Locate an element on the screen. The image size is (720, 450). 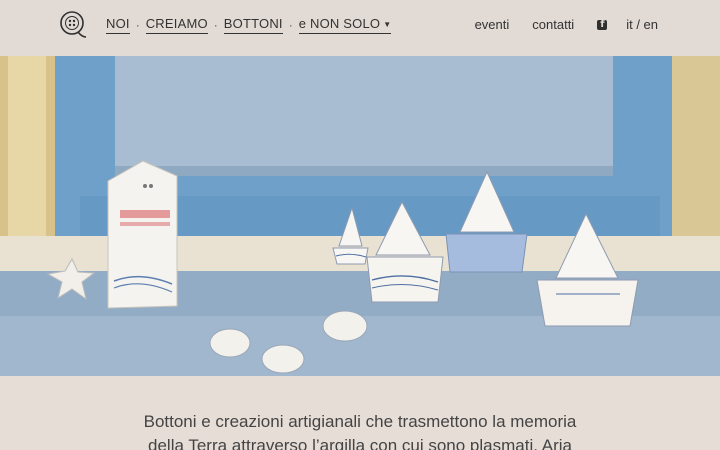
nav-item-e-non-solo: e NON SOLO ▼ is located at coordinates (345, 25).